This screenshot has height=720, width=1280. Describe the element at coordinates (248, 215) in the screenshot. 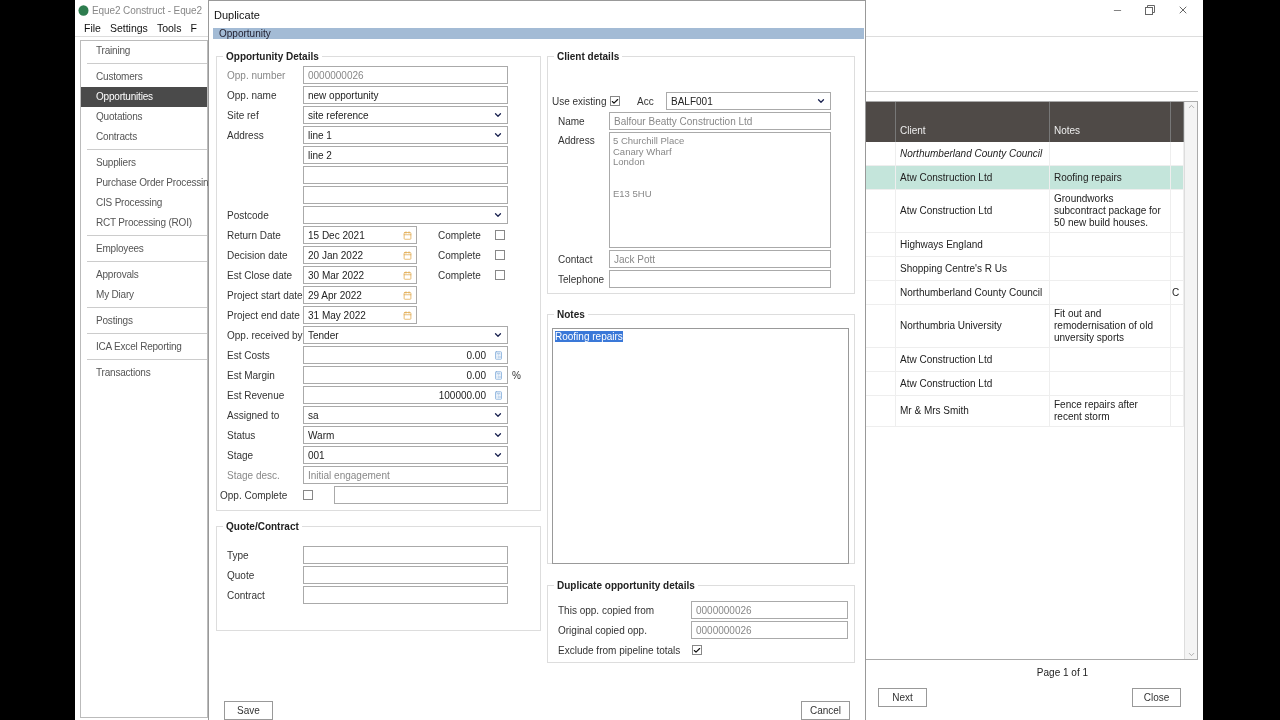

I see `field-label: Postcode` at that location.